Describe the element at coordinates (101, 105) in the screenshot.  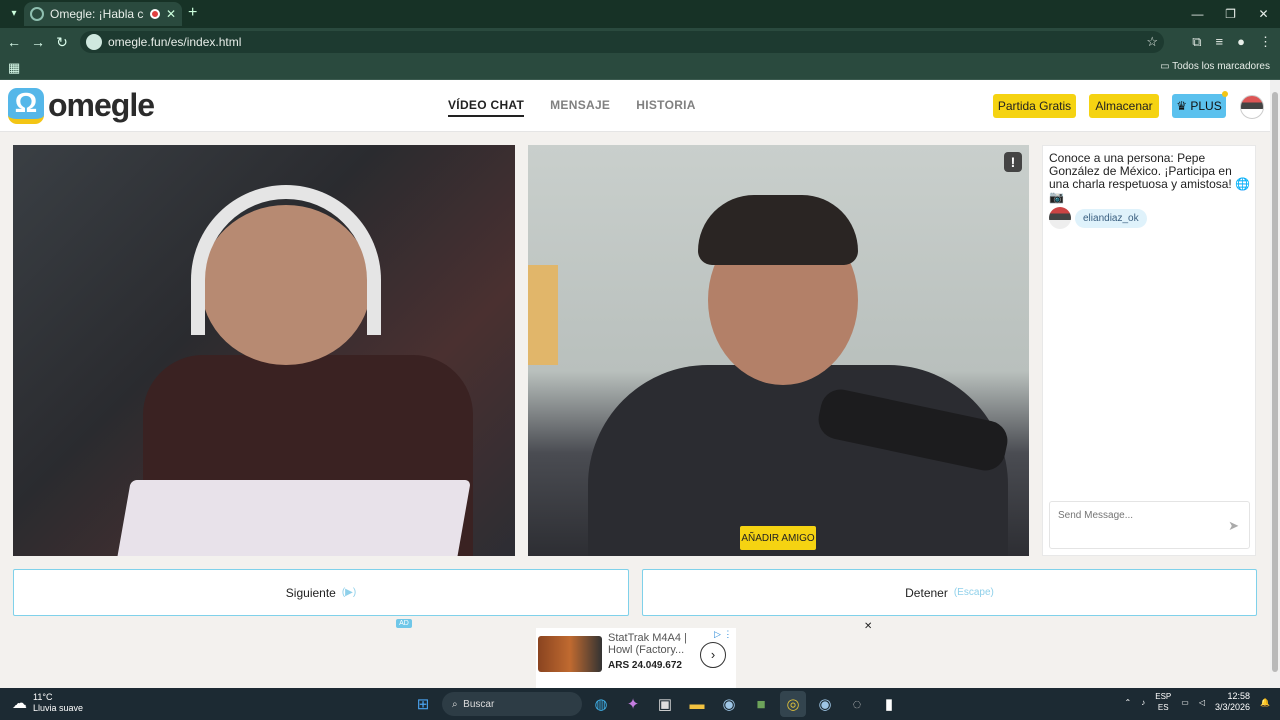
I see `logo-text: omegle` at that location.